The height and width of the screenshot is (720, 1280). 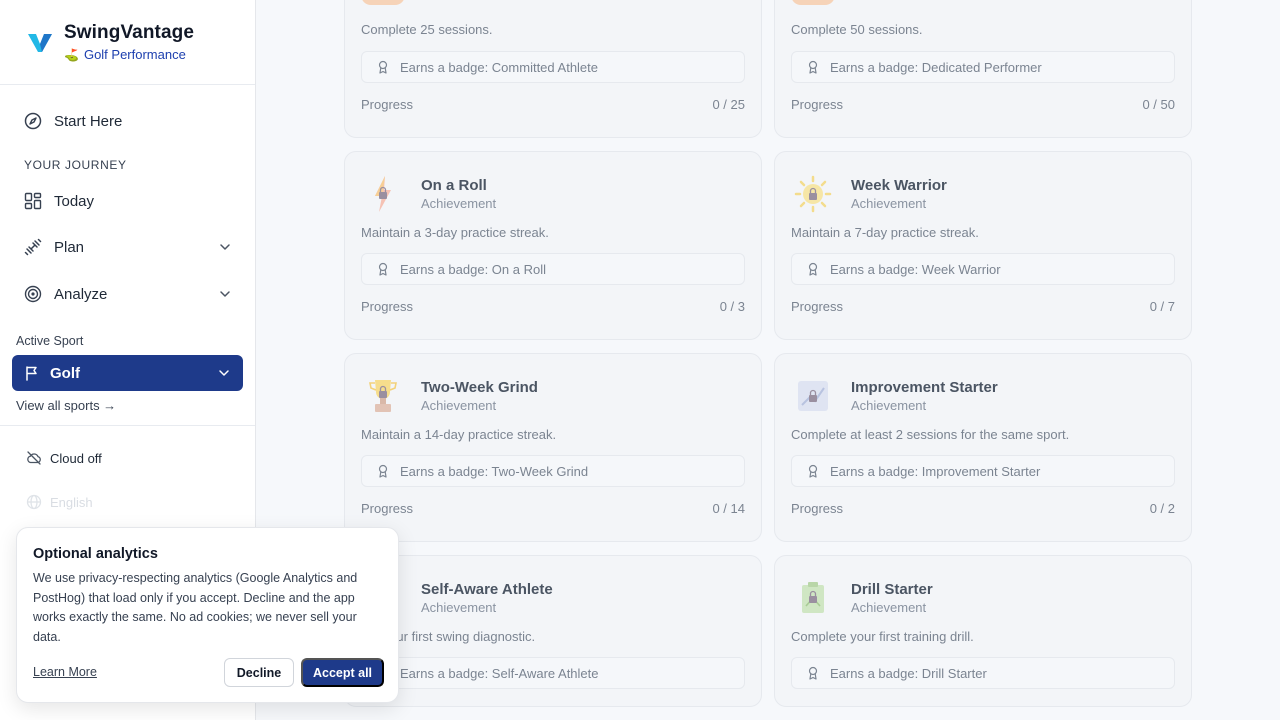 I want to click on card-badge-reward: Earns a badge: Committed Athlete, so click(x=553, y=67).